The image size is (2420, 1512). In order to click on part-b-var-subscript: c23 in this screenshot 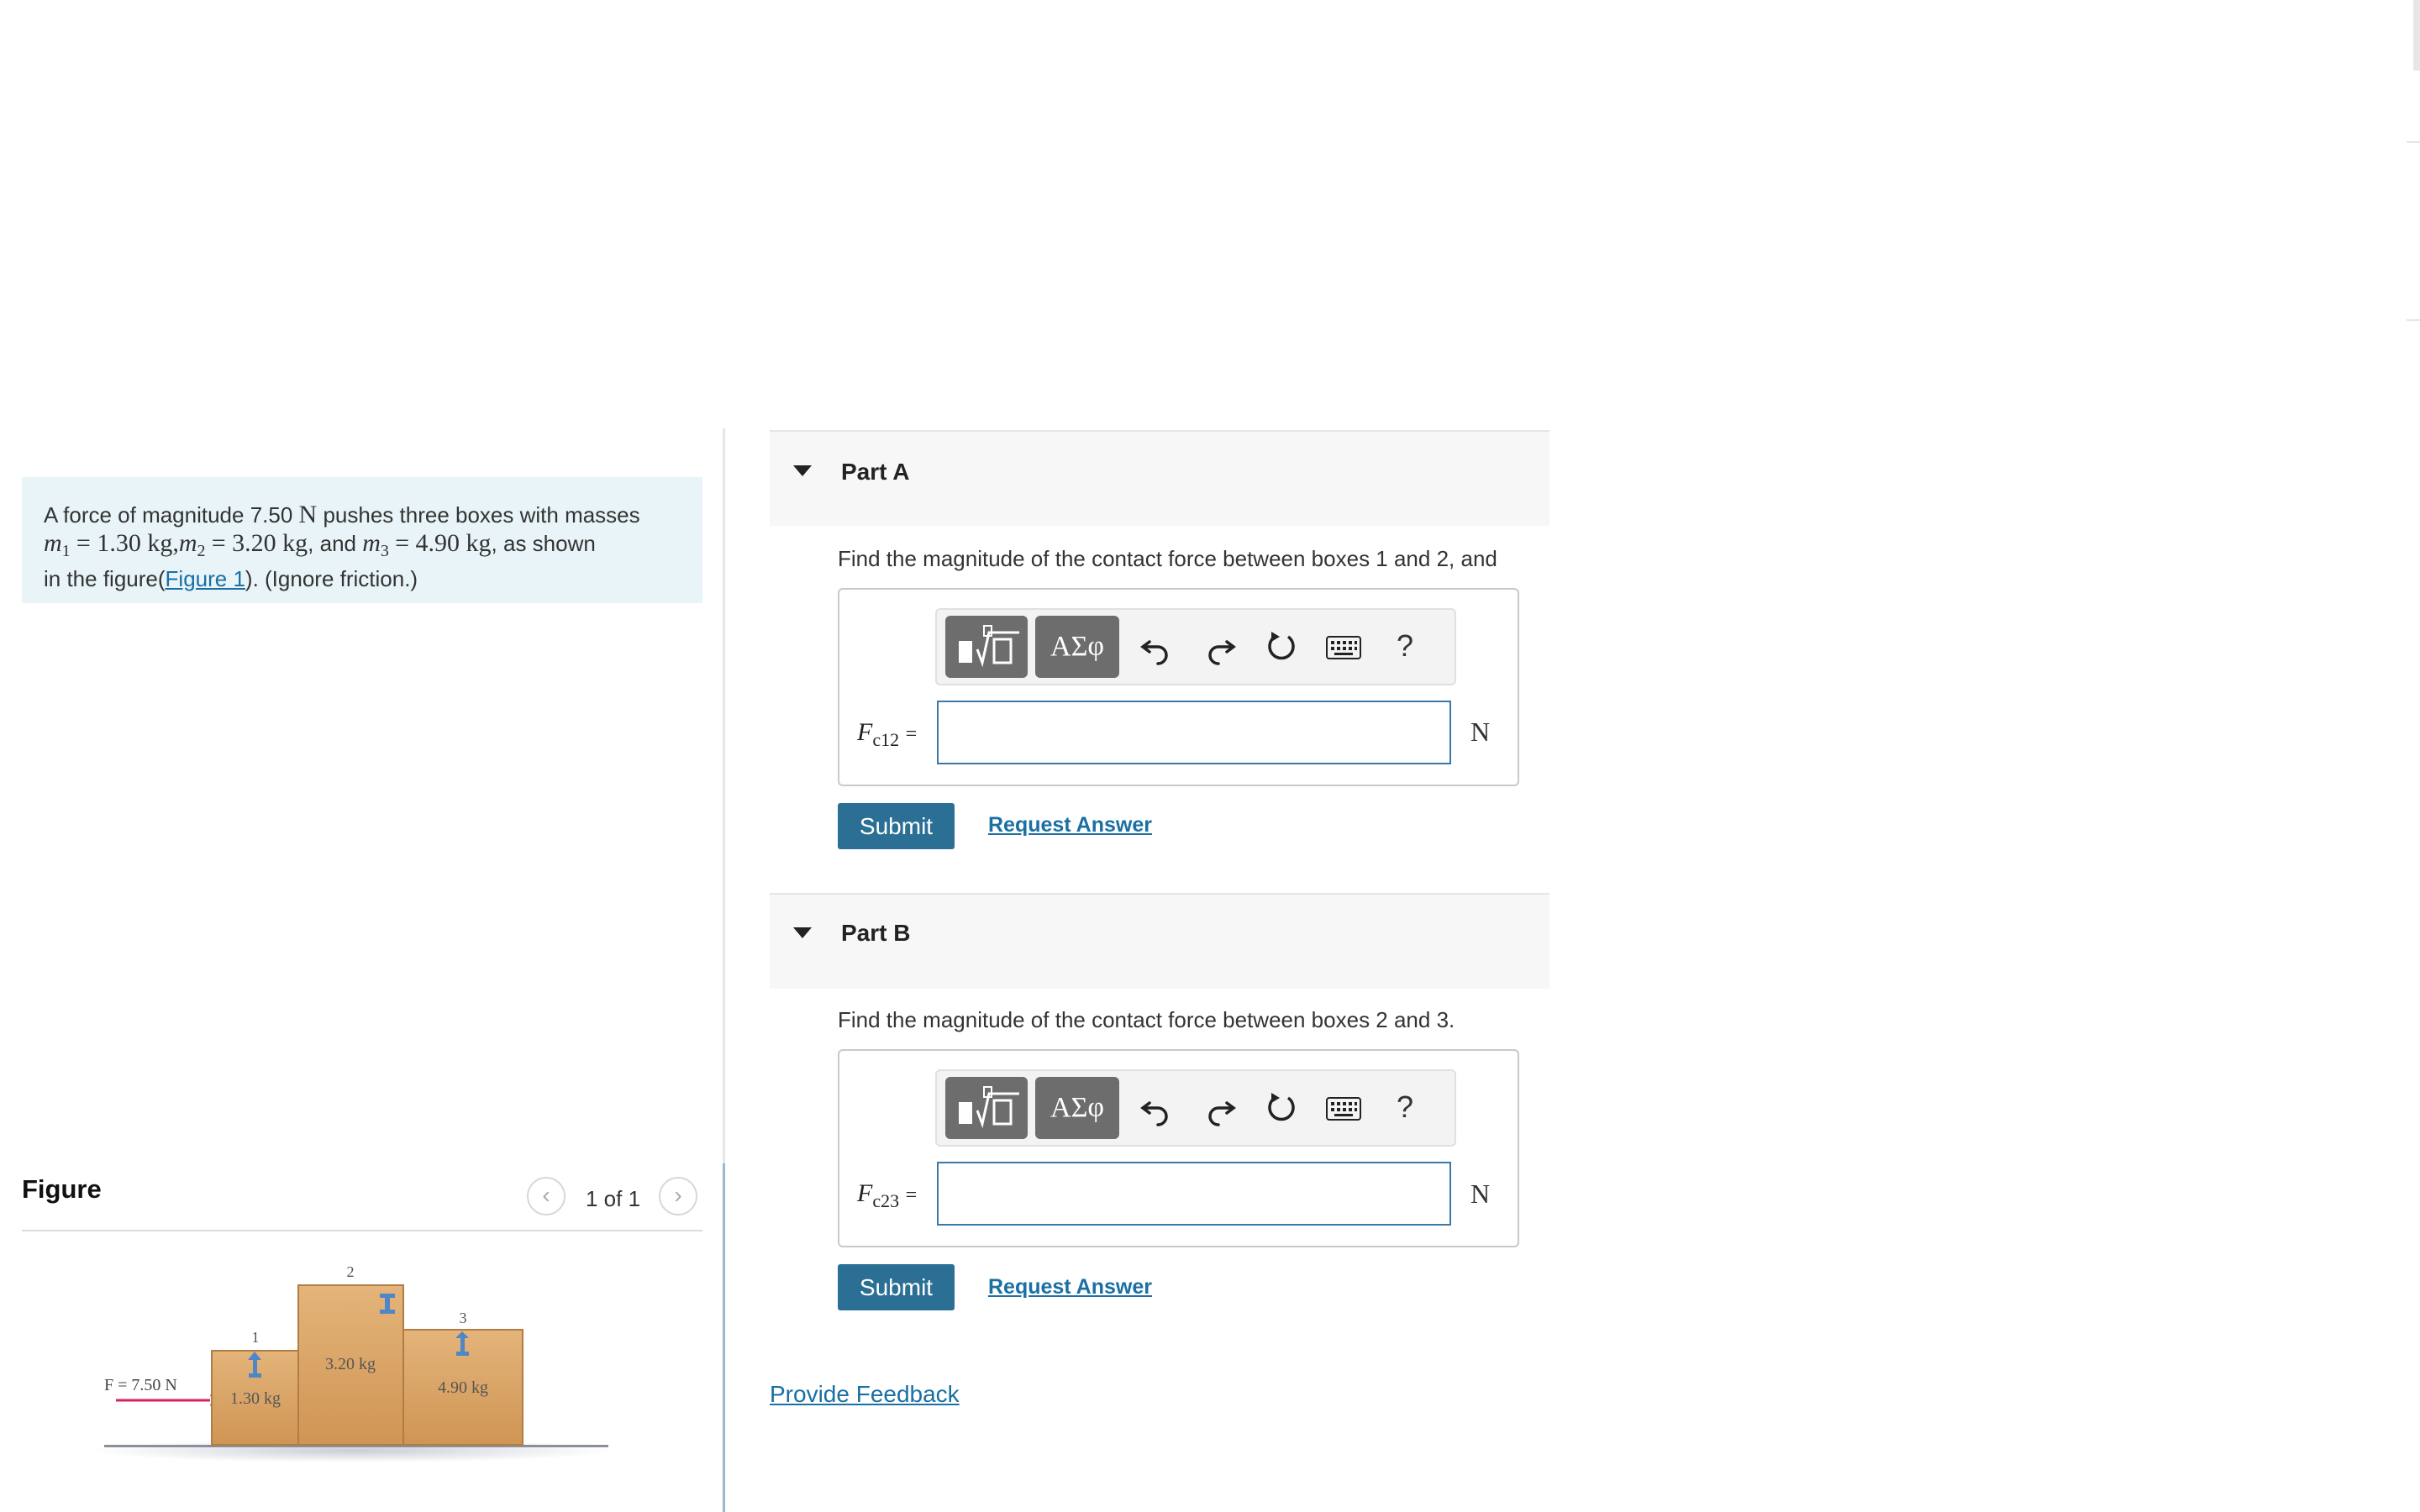, I will do `click(886, 1200)`.